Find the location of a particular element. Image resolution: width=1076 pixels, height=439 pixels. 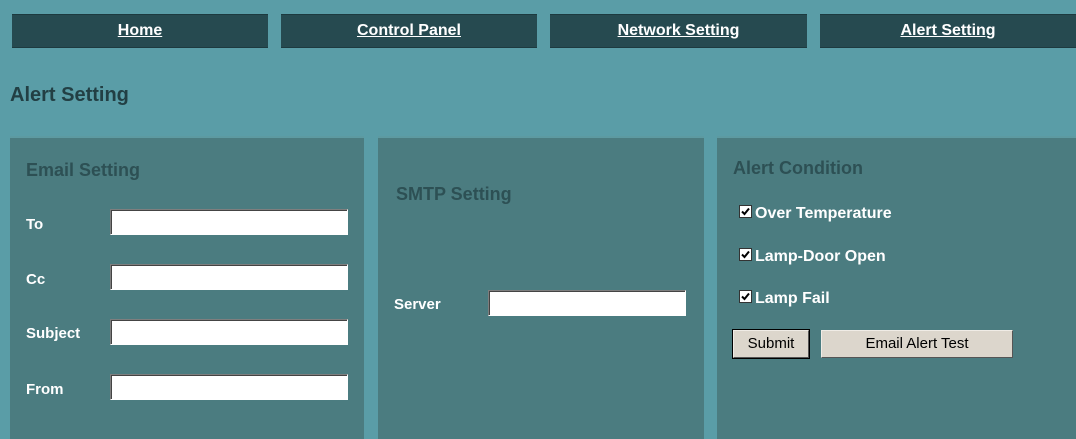

submit-button: Submit is located at coordinates (771, 344).